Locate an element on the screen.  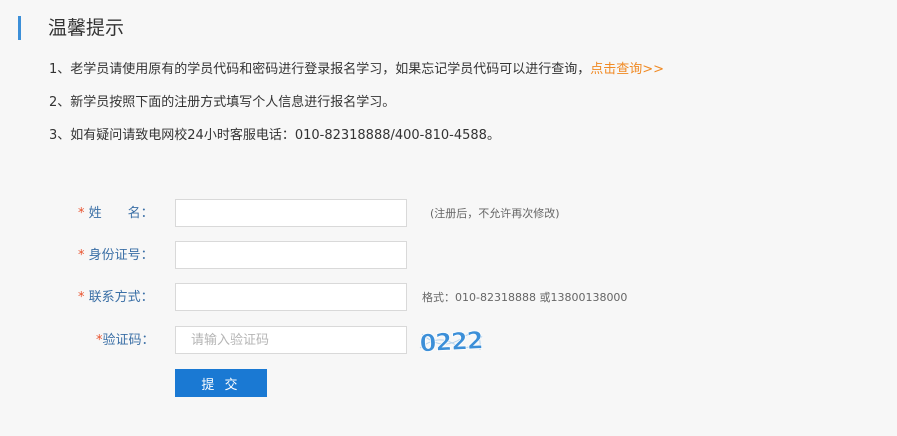
form-row-id-number: * 身份证号： is located at coordinates (448, 256).